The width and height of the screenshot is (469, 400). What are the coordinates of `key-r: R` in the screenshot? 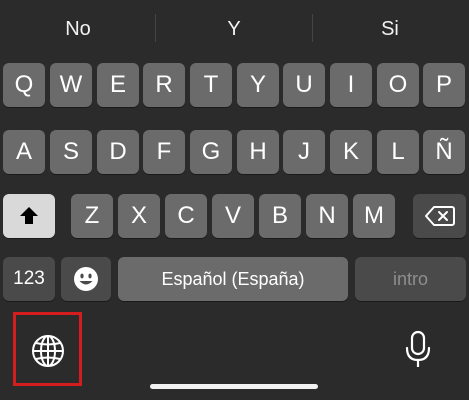 It's located at (164, 85).